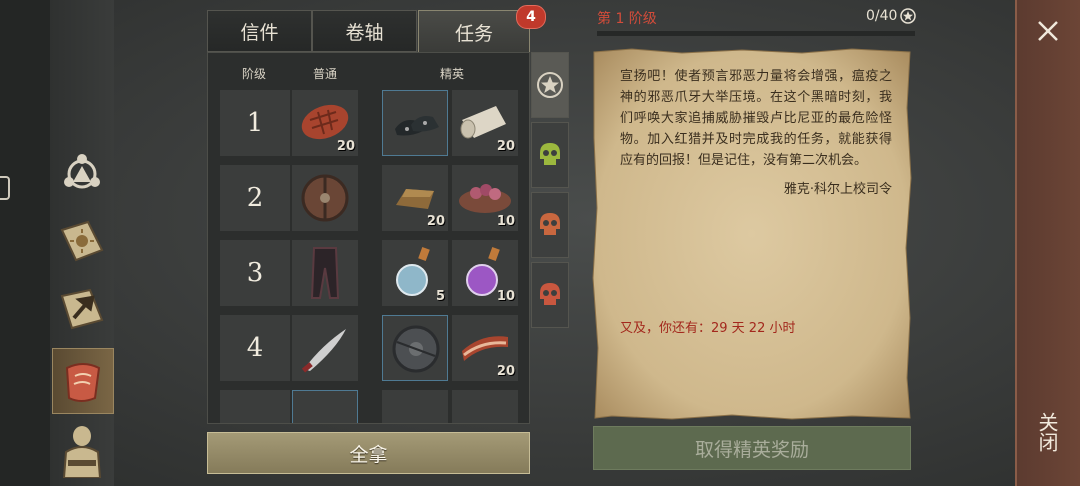 This screenshot has width=1080, height=486. Describe the element at coordinates (1048, 31) in the screenshot. I see `close-icon` at that location.